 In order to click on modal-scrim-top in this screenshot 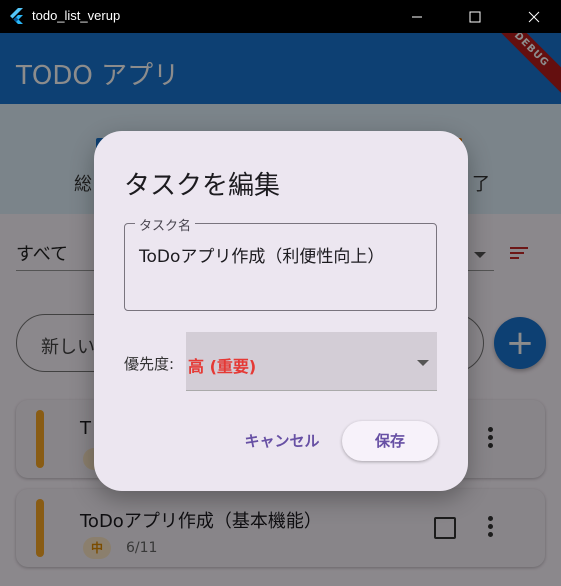, I will do `click(280, 68)`.